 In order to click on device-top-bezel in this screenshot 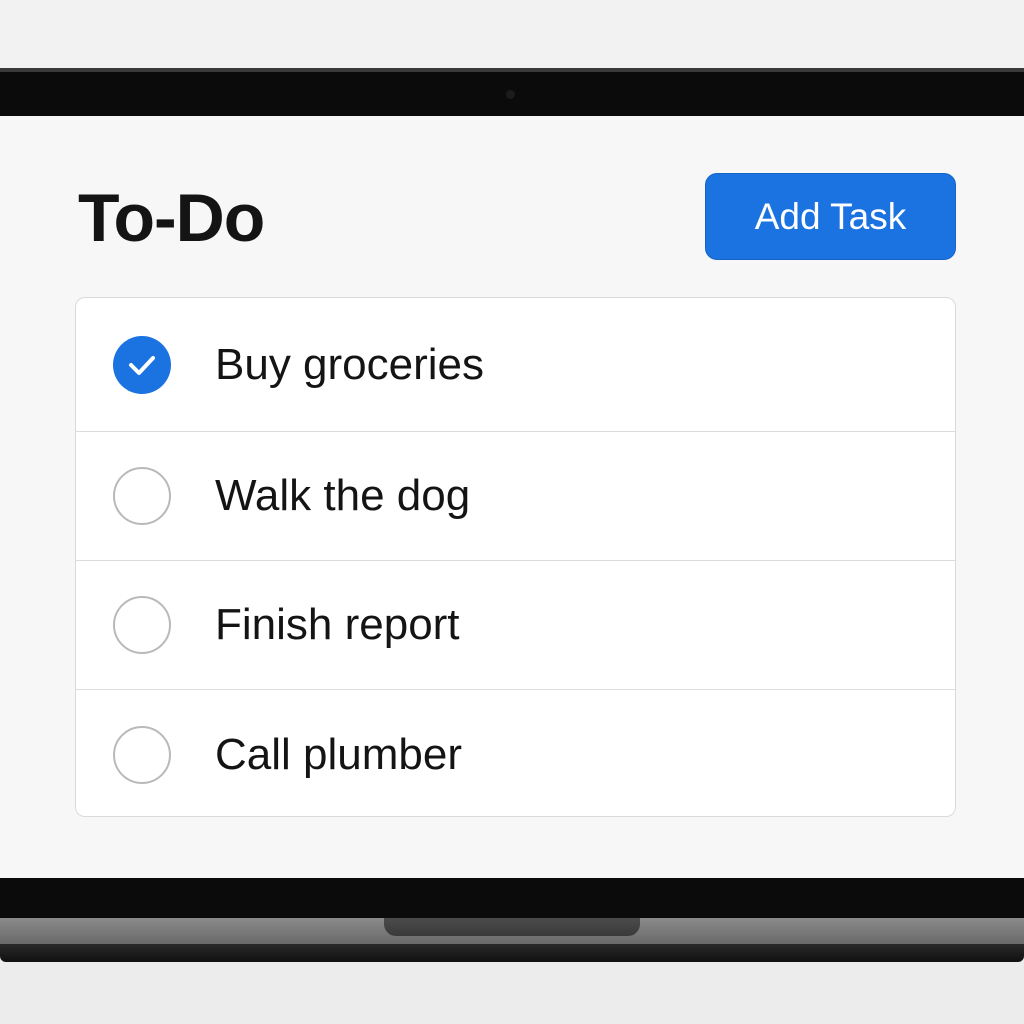, I will do `click(512, 92)`.